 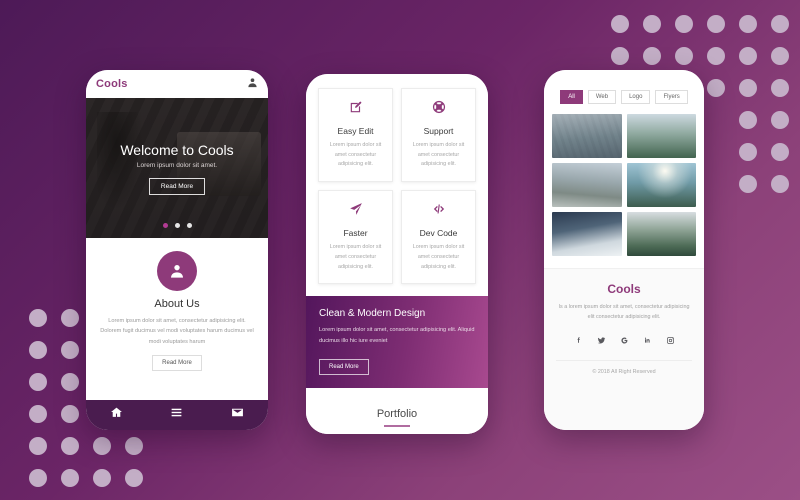 What do you see at coordinates (439, 113) in the screenshot?
I see `lifebuoy-icon` at bounding box center [439, 113].